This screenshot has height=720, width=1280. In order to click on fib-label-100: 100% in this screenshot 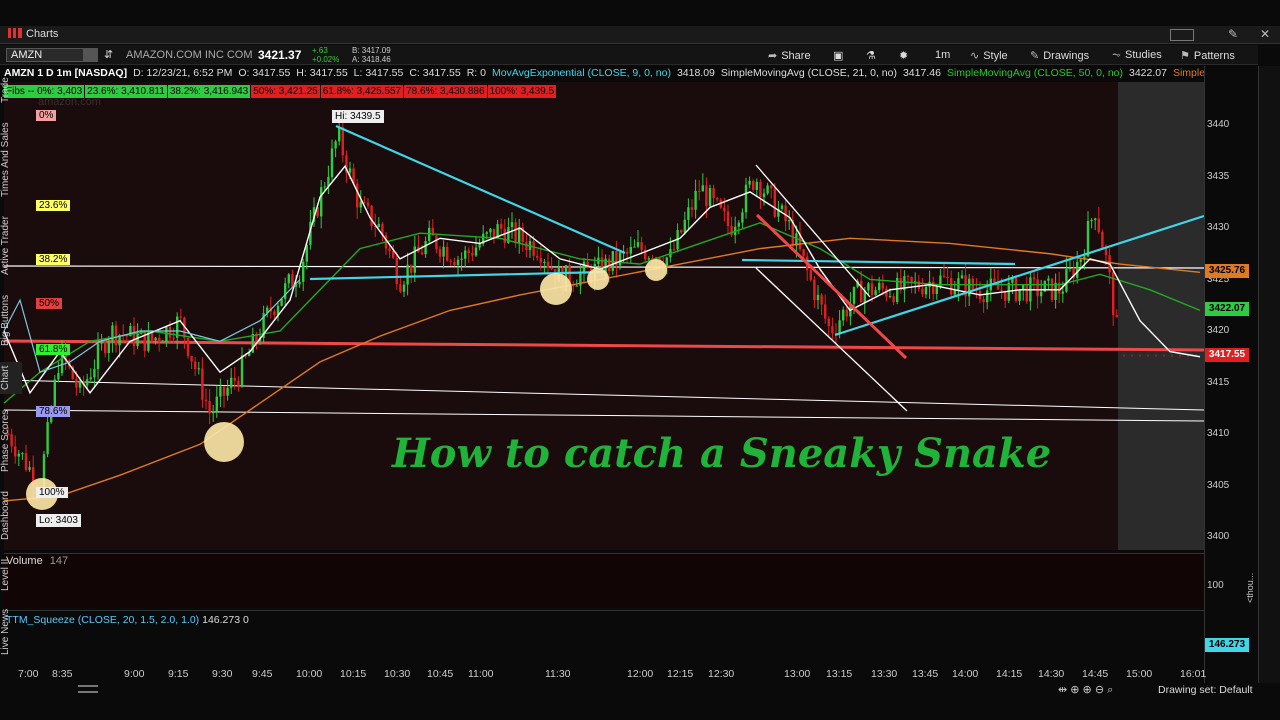, I will do `click(52, 492)`.